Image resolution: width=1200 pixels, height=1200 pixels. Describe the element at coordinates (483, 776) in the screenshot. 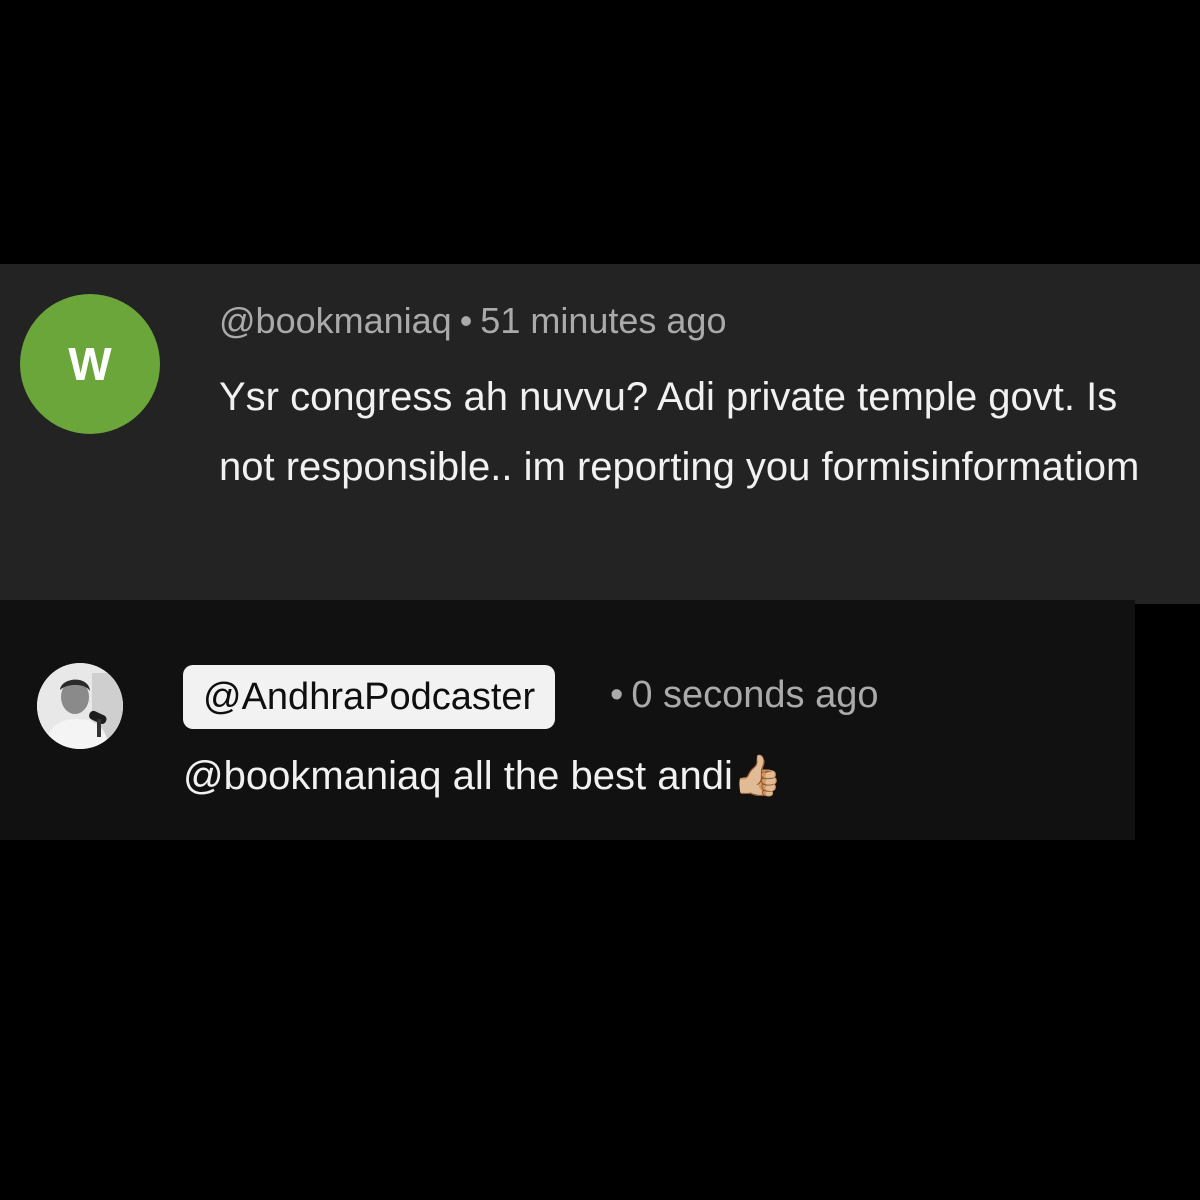

I see `reply-text: @bookmaniaq all the best andi👍🏼` at that location.